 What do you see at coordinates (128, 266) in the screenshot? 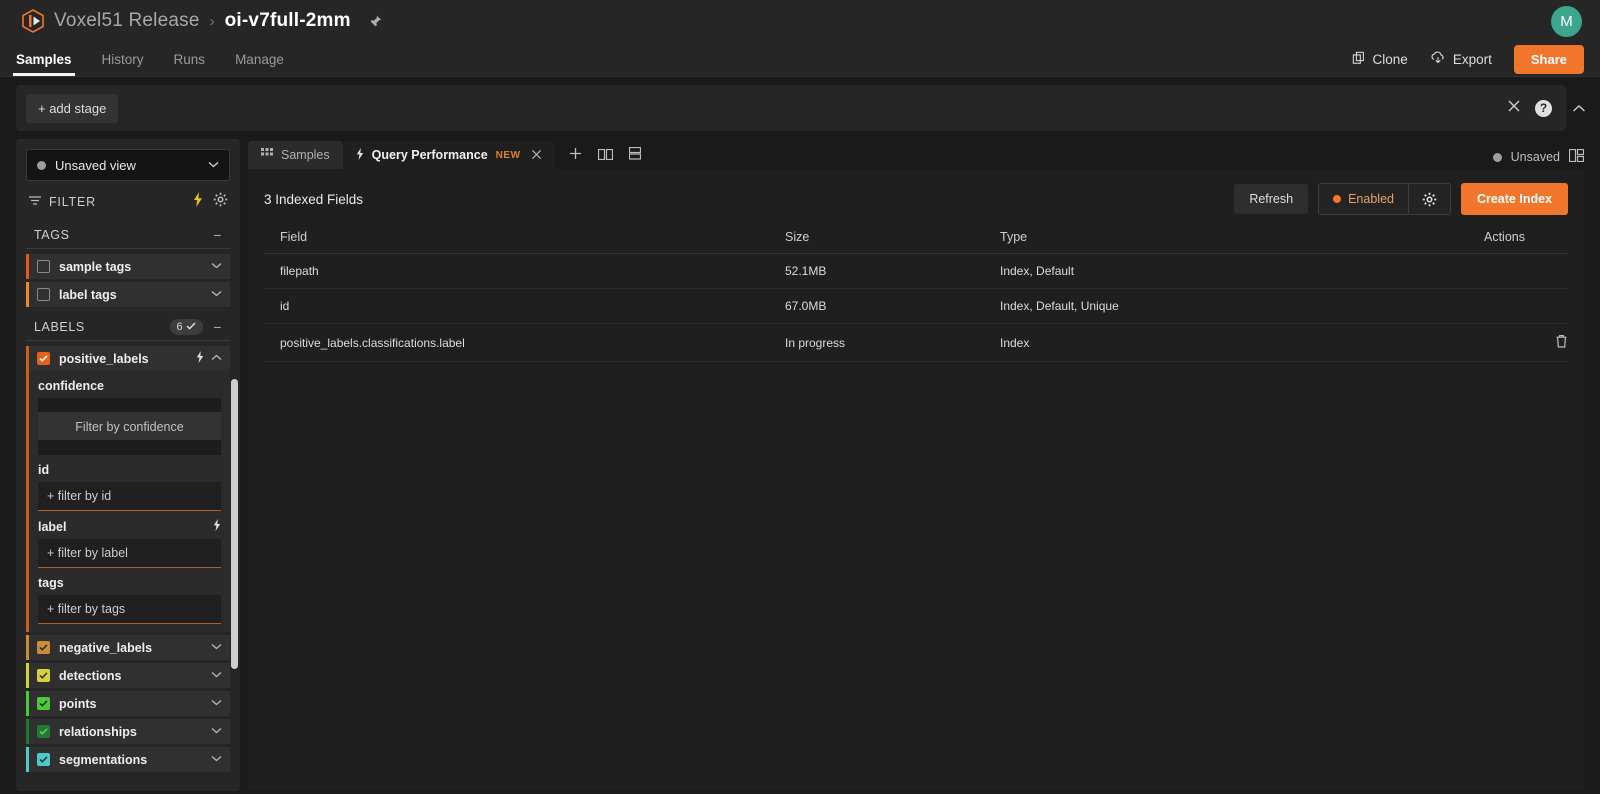
I see `sidebar-field-sample-tags: sample tags` at bounding box center [128, 266].